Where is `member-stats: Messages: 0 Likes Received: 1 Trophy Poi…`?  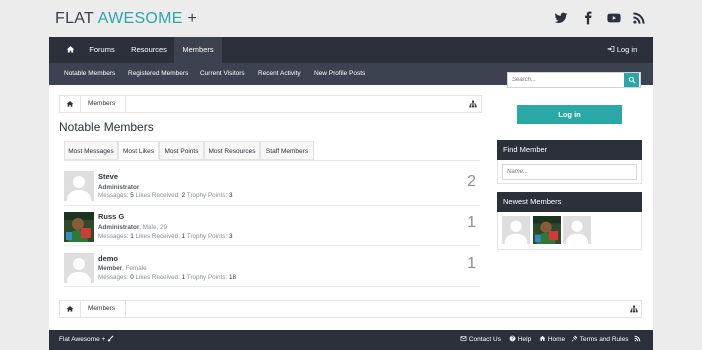 member-stats: Messages: 0 Likes Received: 1 Trophy Poi… is located at coordinates (167, 277).